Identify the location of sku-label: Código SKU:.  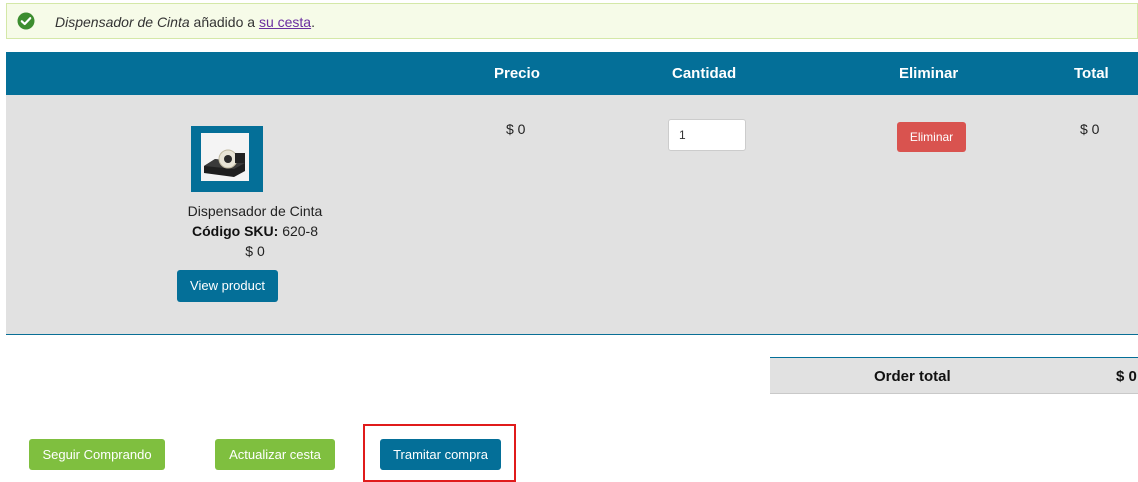
(235, 231).